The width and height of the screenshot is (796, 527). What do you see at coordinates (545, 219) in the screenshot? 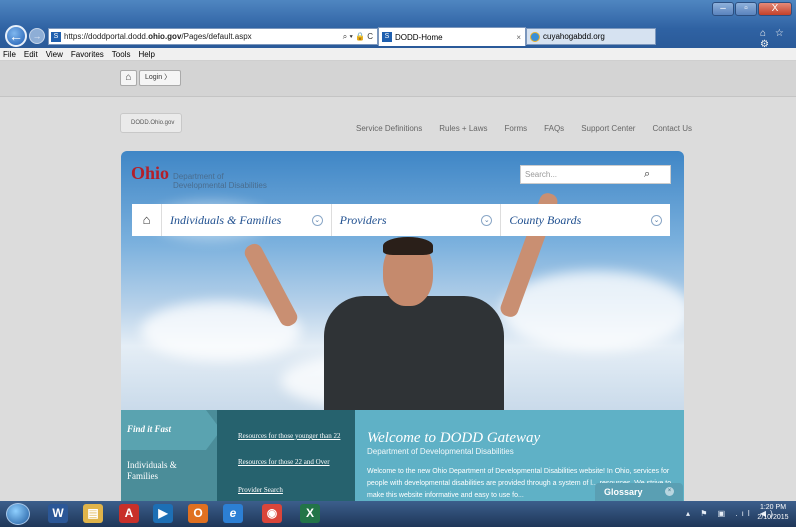
I see `nav-label: County Boards` at bounding box center [545, 219].